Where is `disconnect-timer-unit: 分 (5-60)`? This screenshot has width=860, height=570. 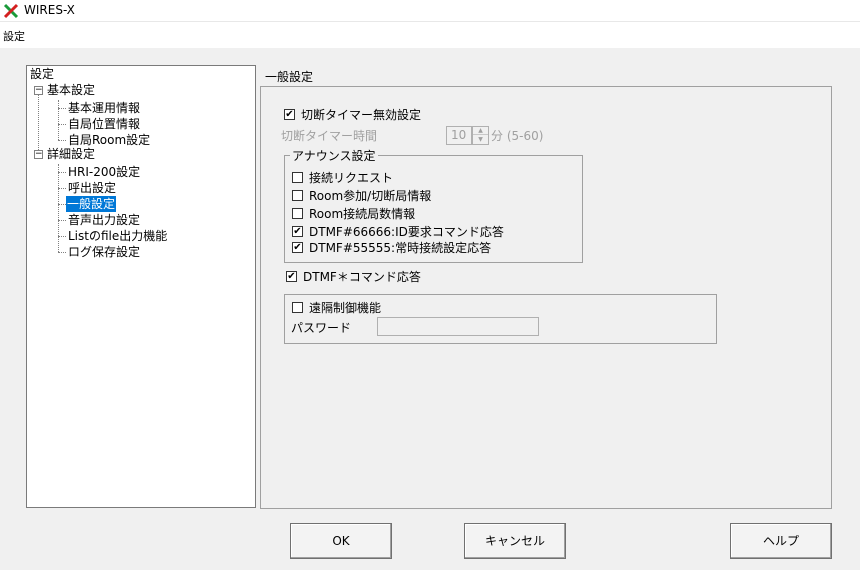 disconnect-timer-unit: 分 (5-60) is located at coordinates (517, 136).